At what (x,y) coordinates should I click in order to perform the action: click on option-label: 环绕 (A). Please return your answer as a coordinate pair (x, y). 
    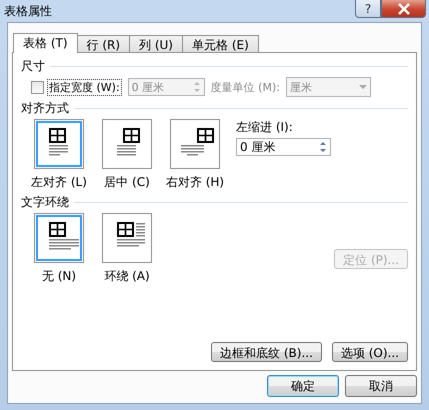
    Looking at the image, I should click on (127, 276).